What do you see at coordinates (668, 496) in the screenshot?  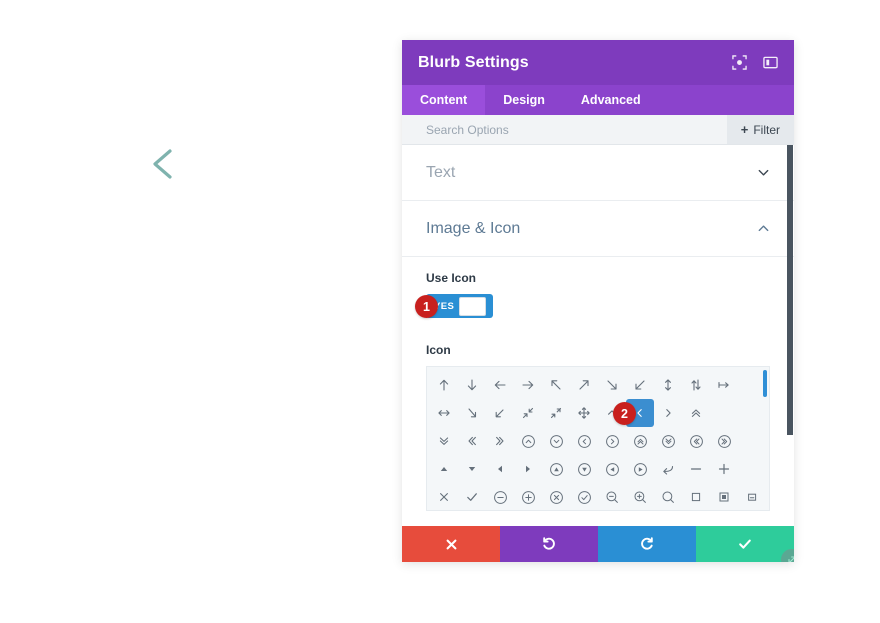 I see `icon-search-icon` at bounding box center [668, 496].